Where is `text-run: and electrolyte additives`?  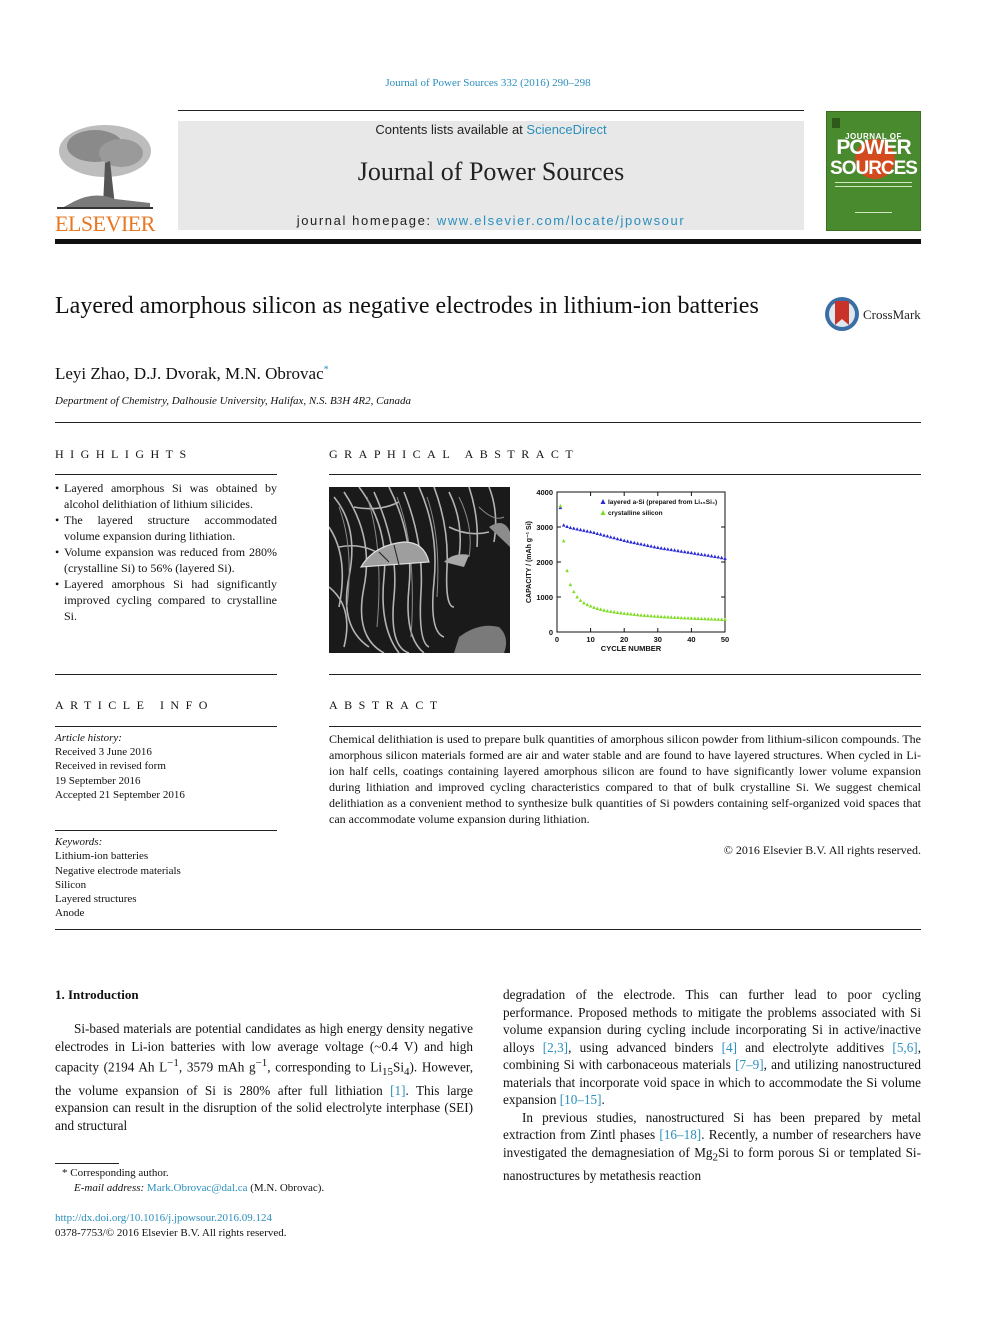 text-run: and electrolyte additives is located at coordinates (815, 1047).